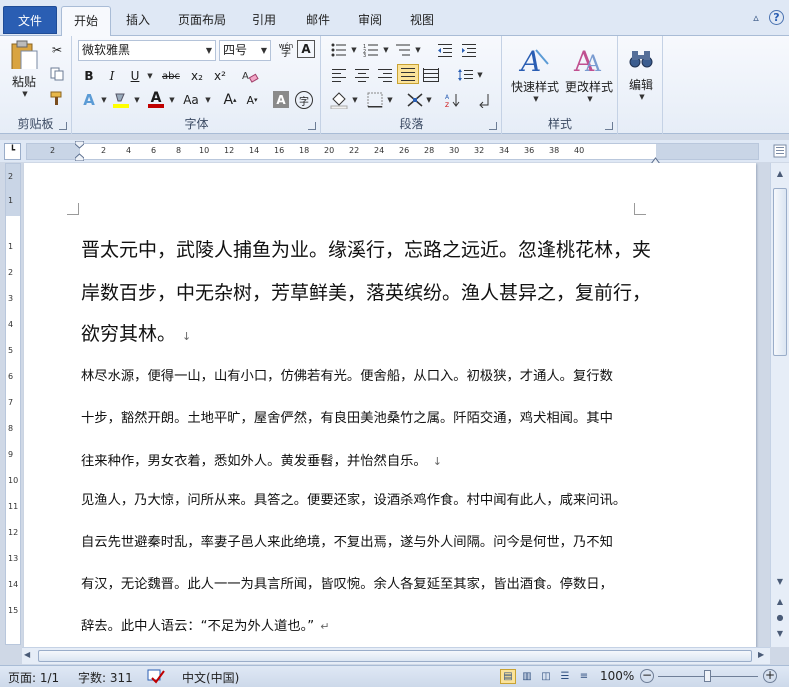 The height and width of the screenshot is (687, 789). Describe the element at coordinates (12, 151) in the screenshot. I see `tab-selector-icon: ┗` at that location.